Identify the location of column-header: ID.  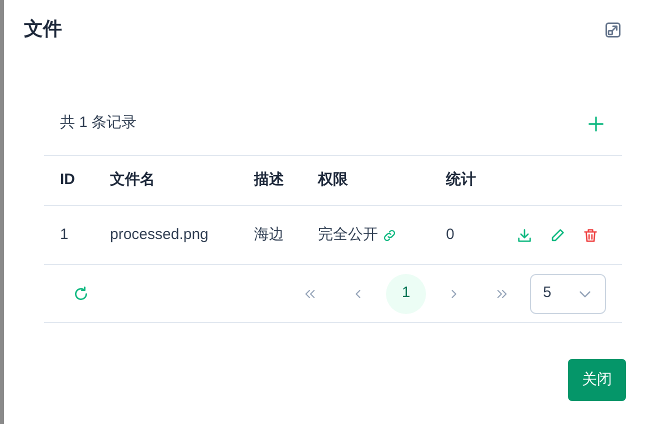
(67, 180).